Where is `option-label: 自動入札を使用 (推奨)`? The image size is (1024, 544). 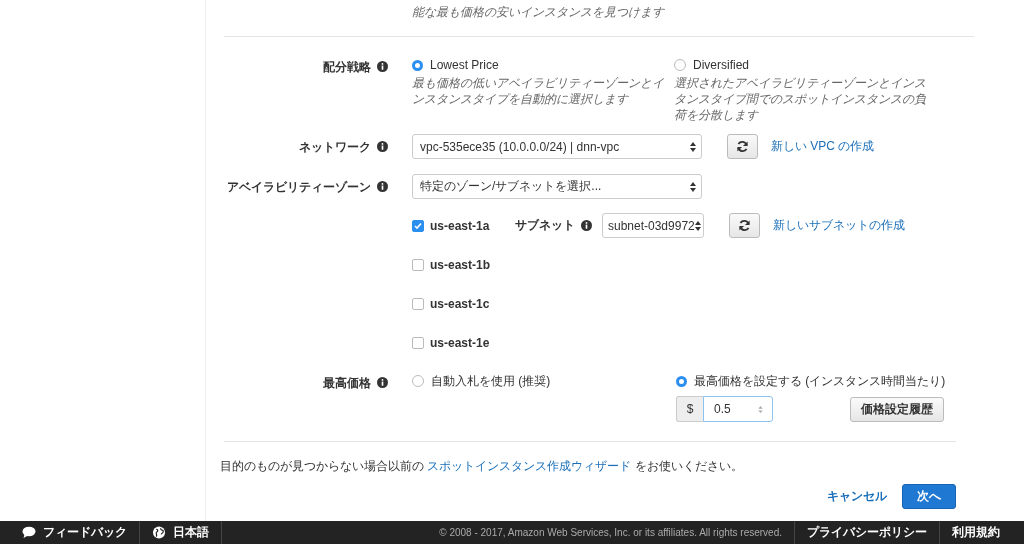 option-label: 自動入札を使用 (推奨) is located at coordinates (491, 381).